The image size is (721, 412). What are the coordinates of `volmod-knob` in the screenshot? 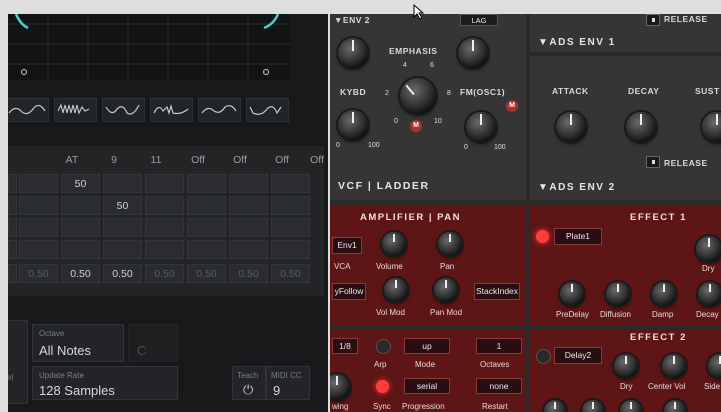 It's located at (396, 290).